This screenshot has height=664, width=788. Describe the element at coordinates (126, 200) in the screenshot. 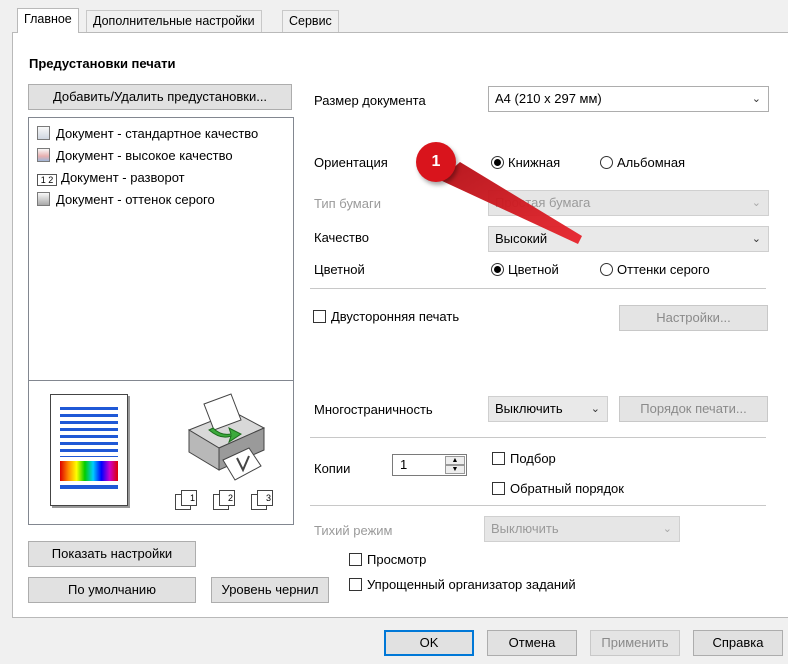

I see `list-item: Документ - оттенок серого` at that location.